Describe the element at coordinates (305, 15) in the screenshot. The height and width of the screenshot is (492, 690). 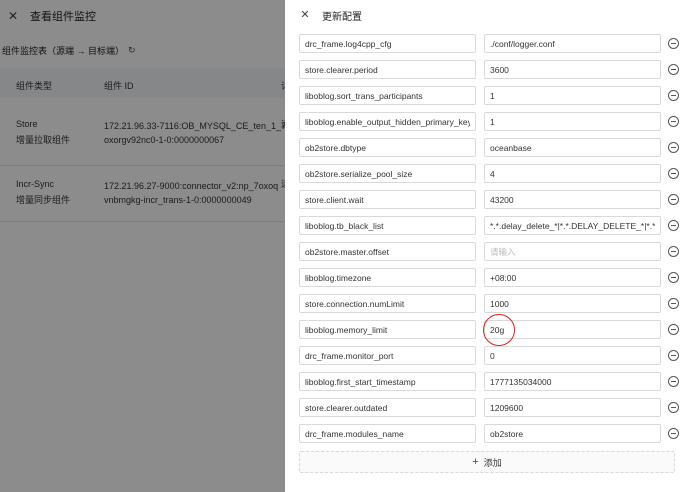
I see `close-icon: ✕` at that location.